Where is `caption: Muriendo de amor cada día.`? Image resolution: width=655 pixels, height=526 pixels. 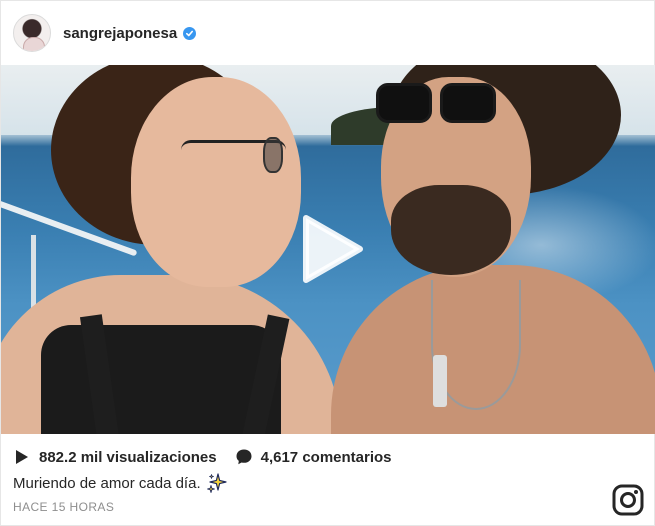
caption: Muriendo de amor cada día. is located at coordinates (120, 483).